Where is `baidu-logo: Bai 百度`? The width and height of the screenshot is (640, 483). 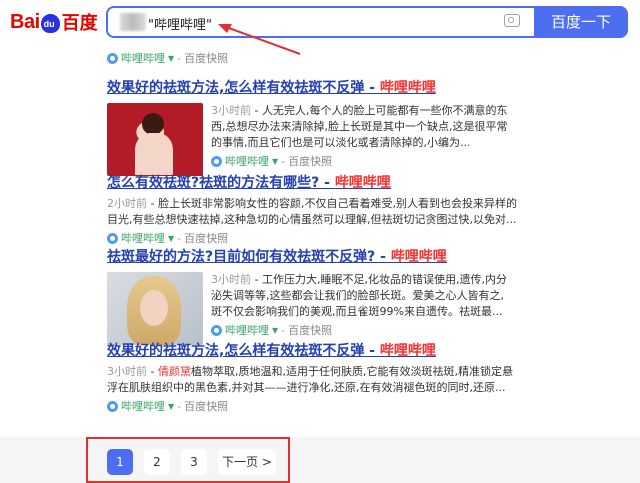
baidu-logo: Bai 百度 is located at coordinates (54, 22).